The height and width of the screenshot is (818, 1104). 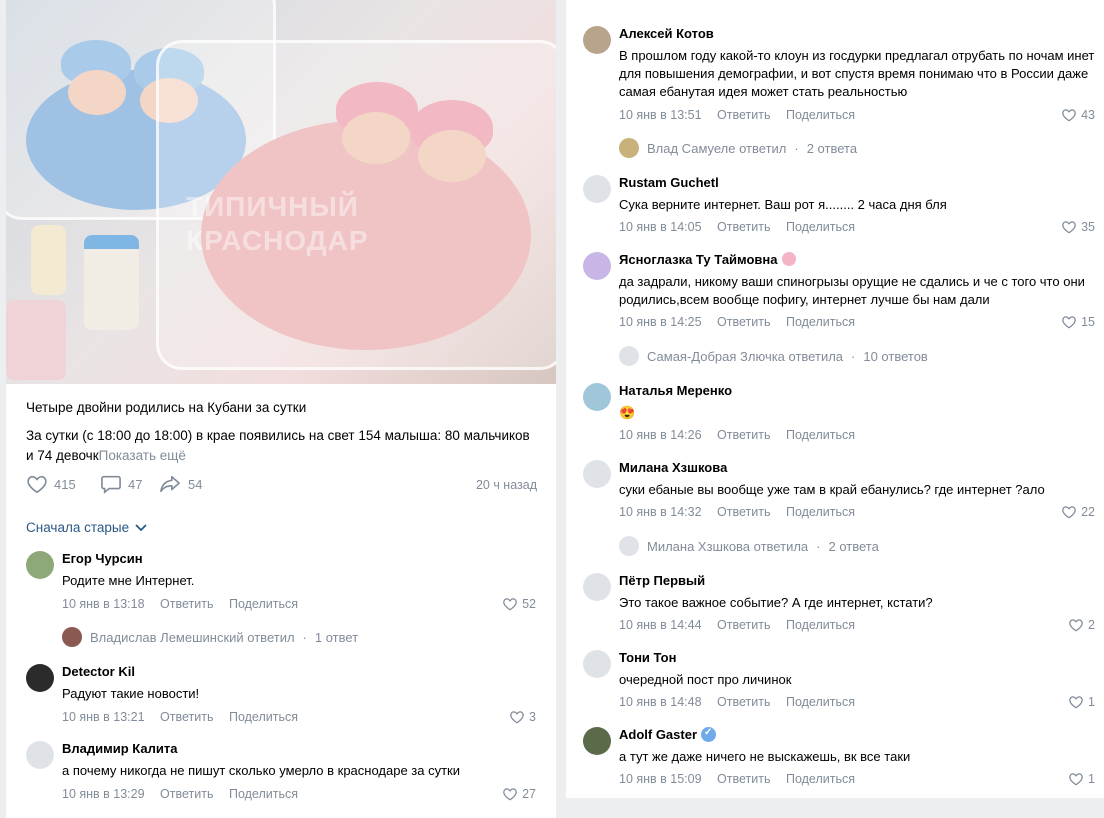 I want to click on replies-link: Влад Самуеле ответил · 2 ответа, so click(x=738, y=148).